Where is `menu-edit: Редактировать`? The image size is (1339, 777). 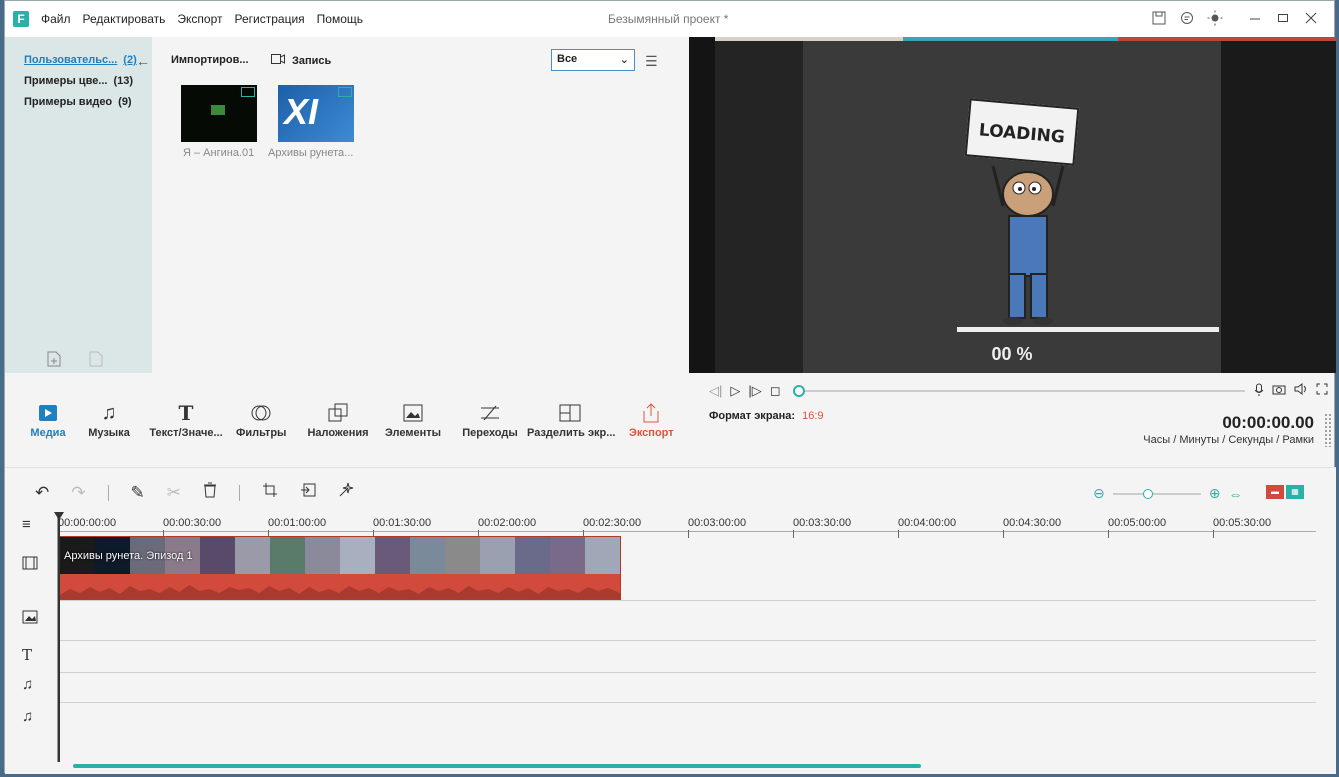 menu-edit: Редактировать is located at coordinates (124, 19).